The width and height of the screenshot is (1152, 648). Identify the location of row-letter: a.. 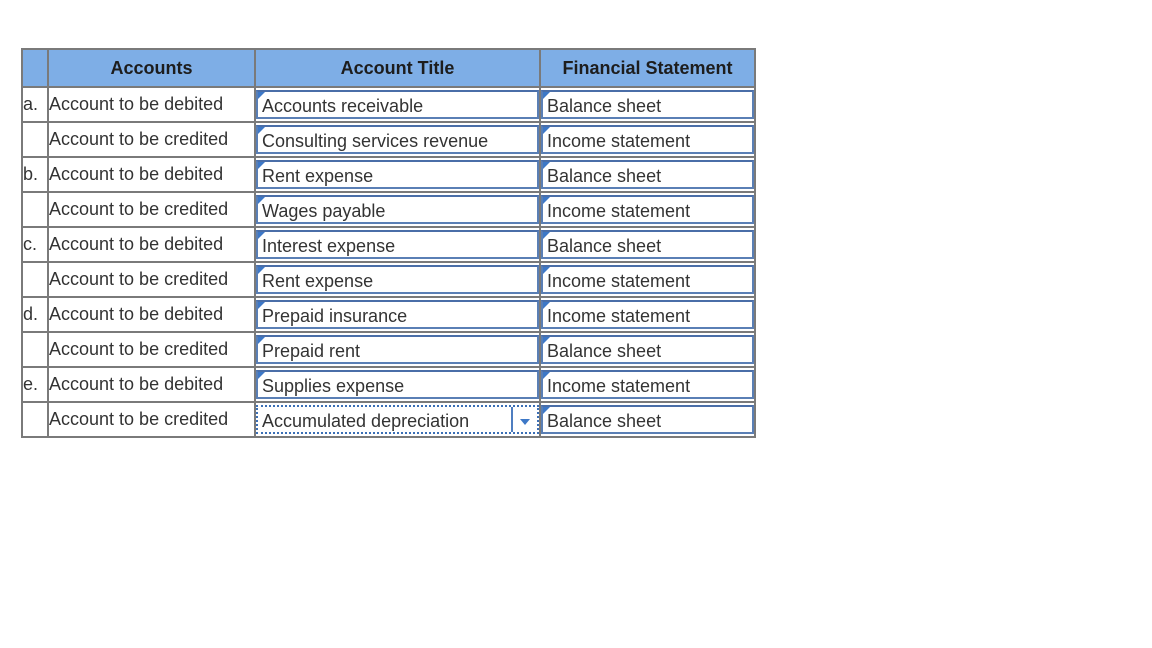
(35, 104).